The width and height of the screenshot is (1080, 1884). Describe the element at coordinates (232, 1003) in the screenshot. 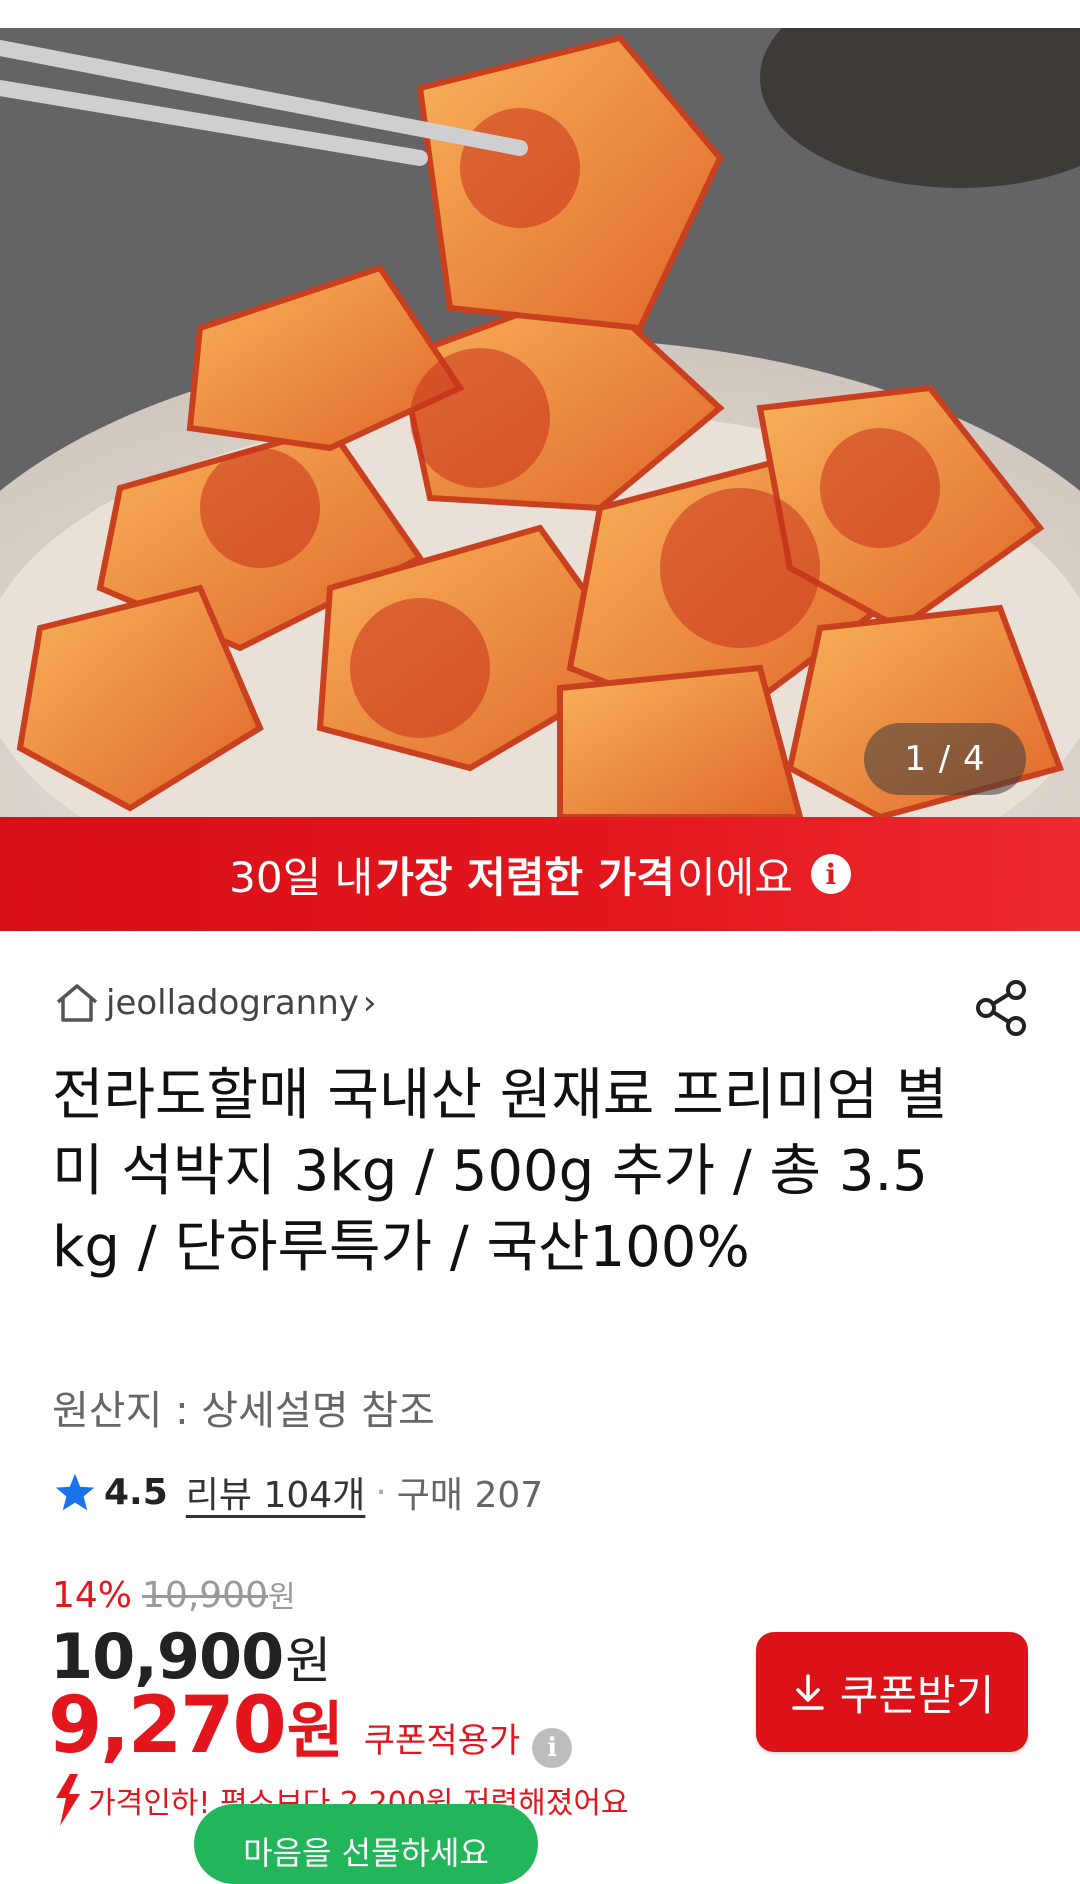

I see `store-name: jeolladogranny` at that location.